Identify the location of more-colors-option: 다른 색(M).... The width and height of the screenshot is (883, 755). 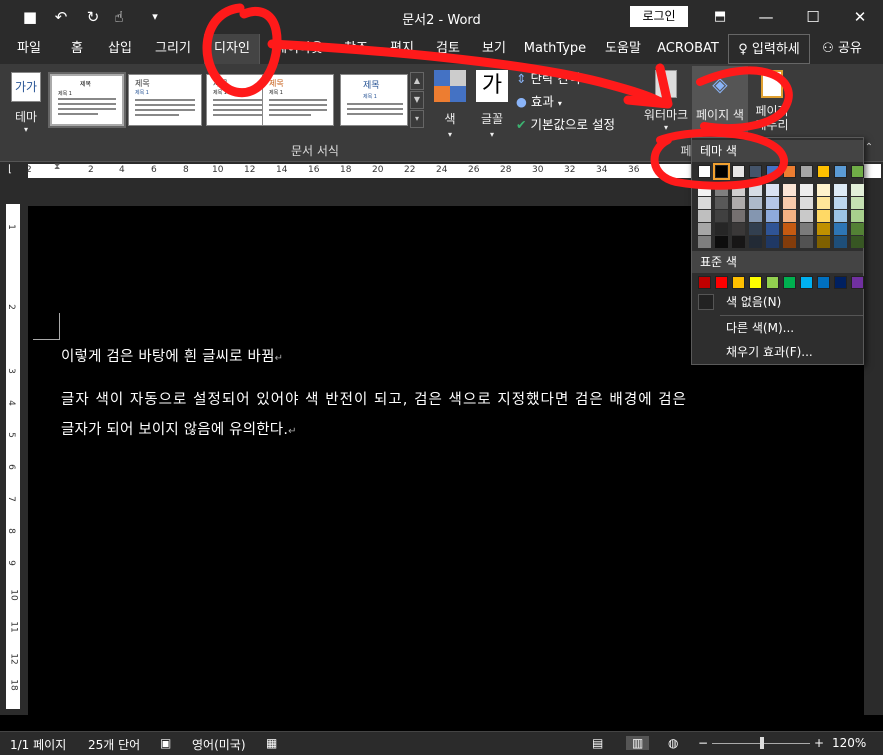
(760, 328).